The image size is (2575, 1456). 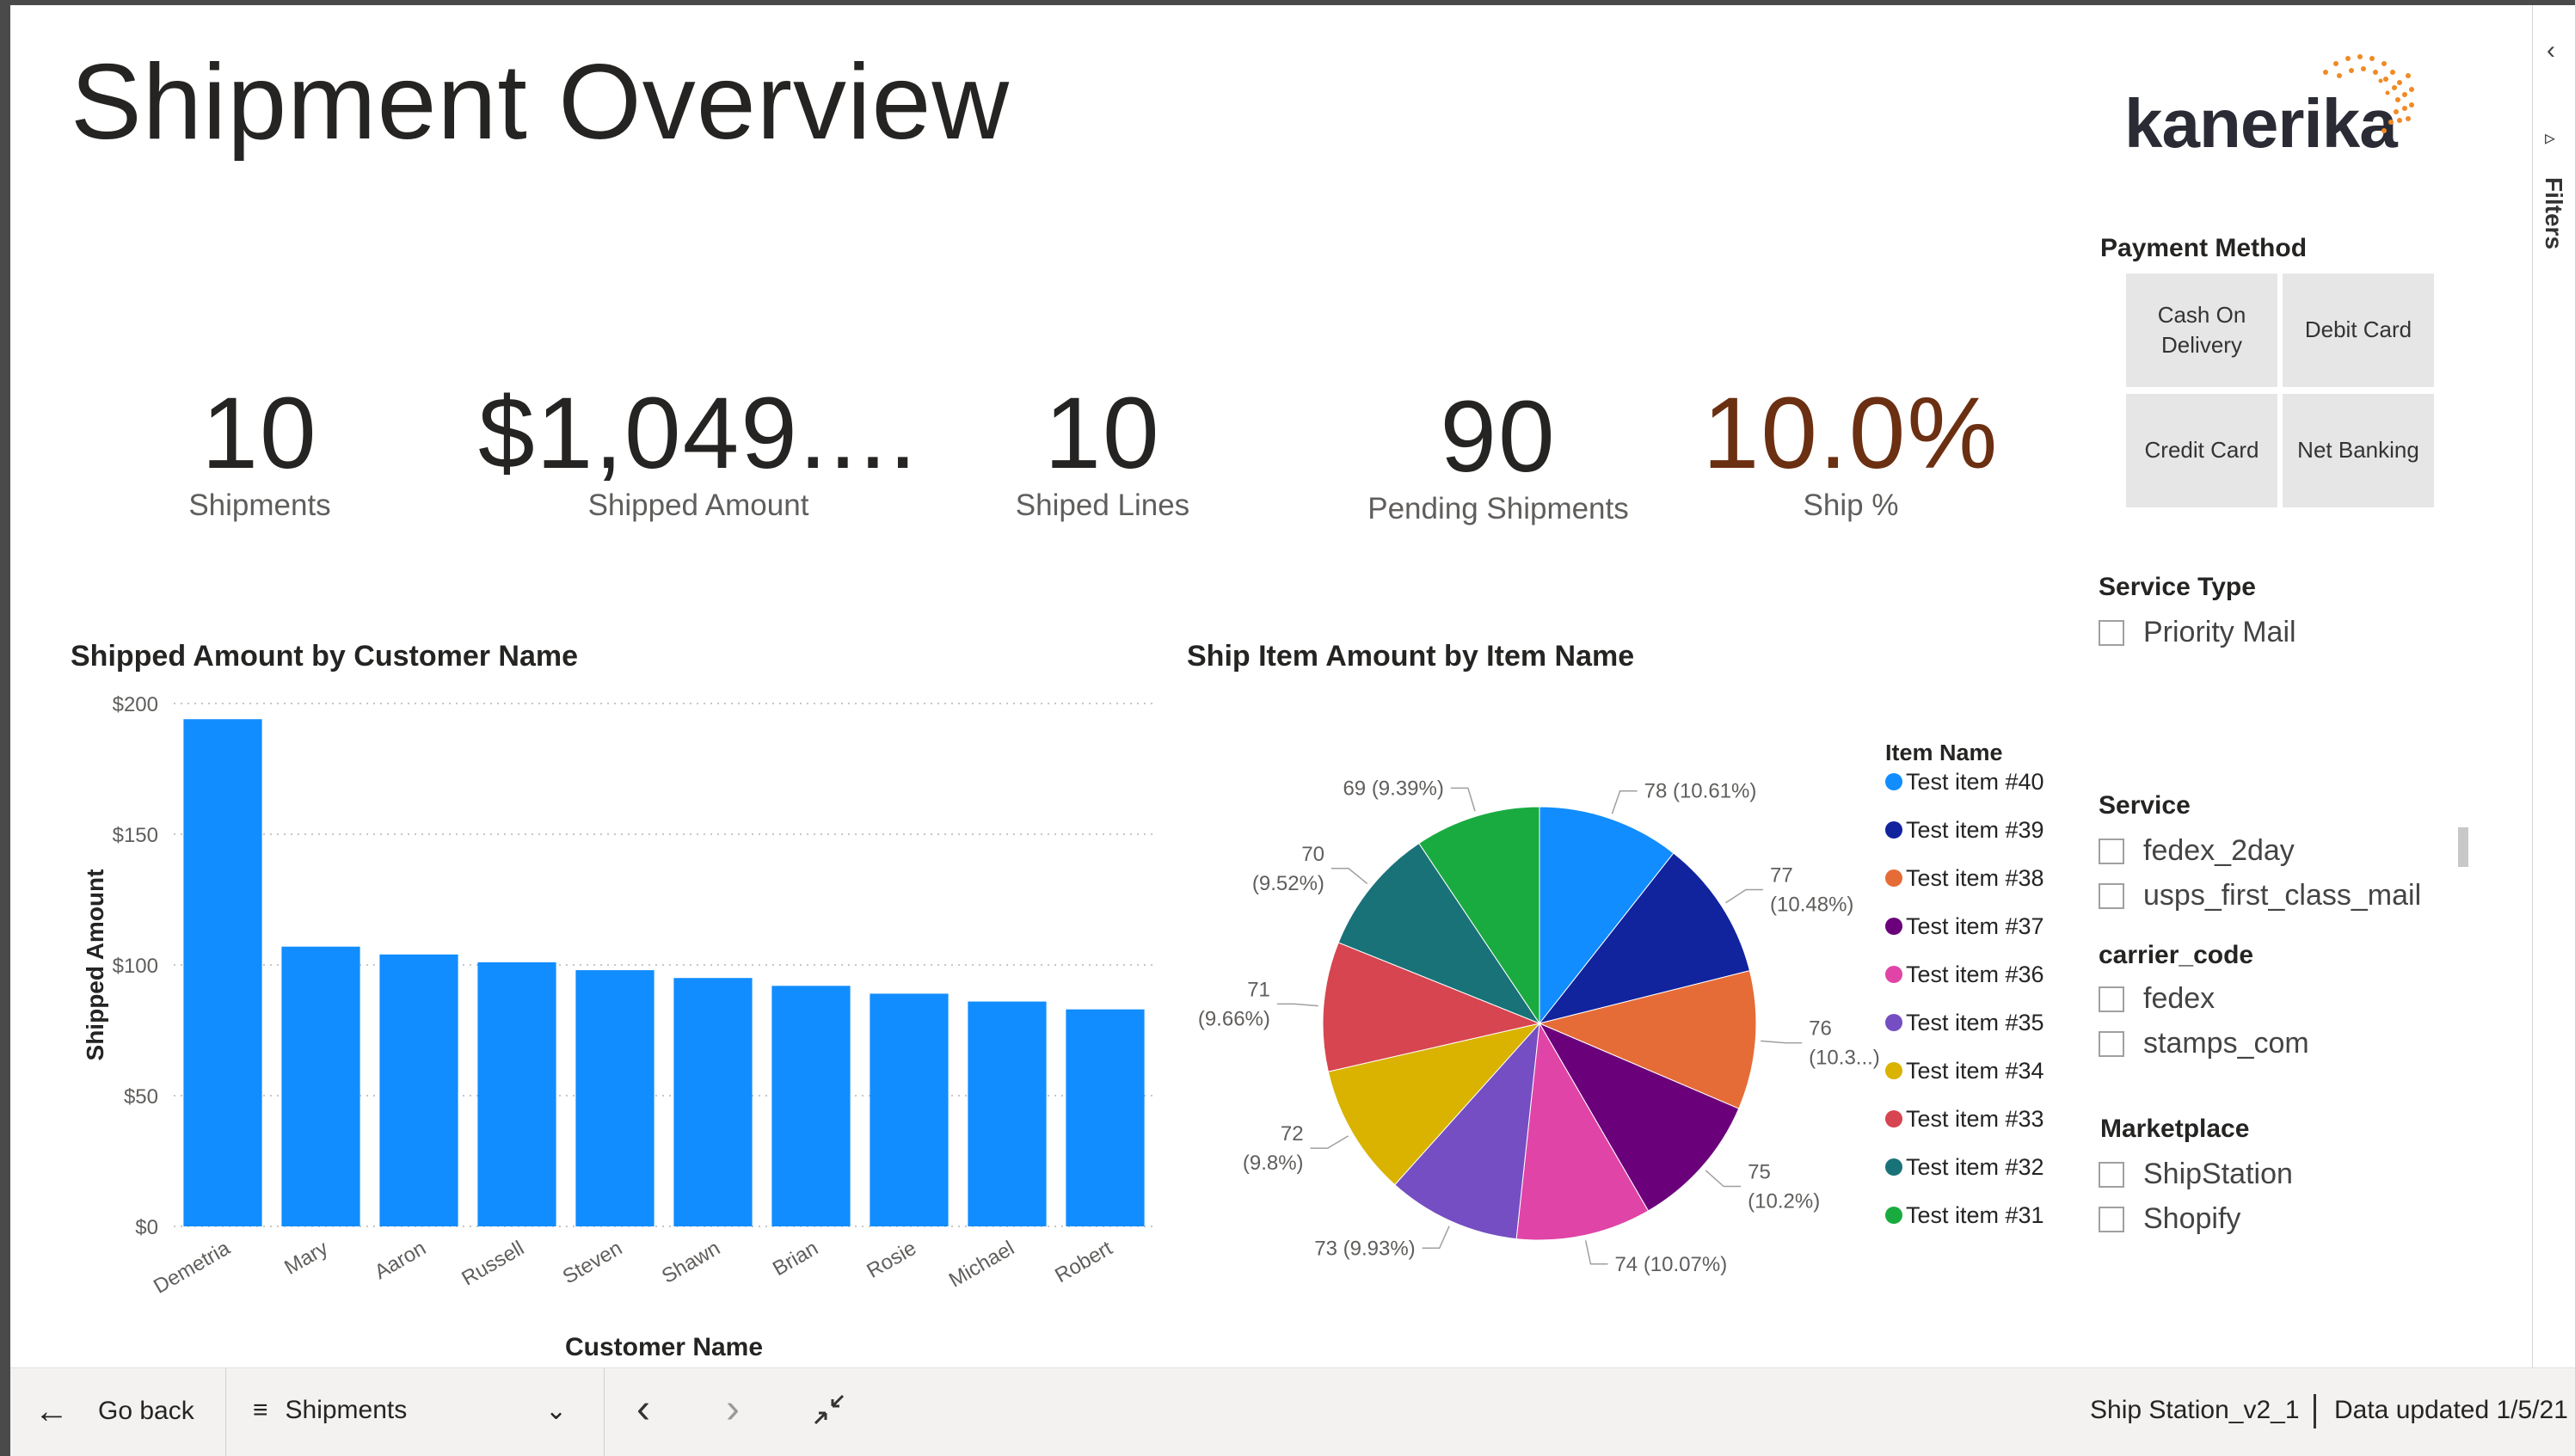 I want to click on option-label: fedex_2day, so click(x=2219, y=851).